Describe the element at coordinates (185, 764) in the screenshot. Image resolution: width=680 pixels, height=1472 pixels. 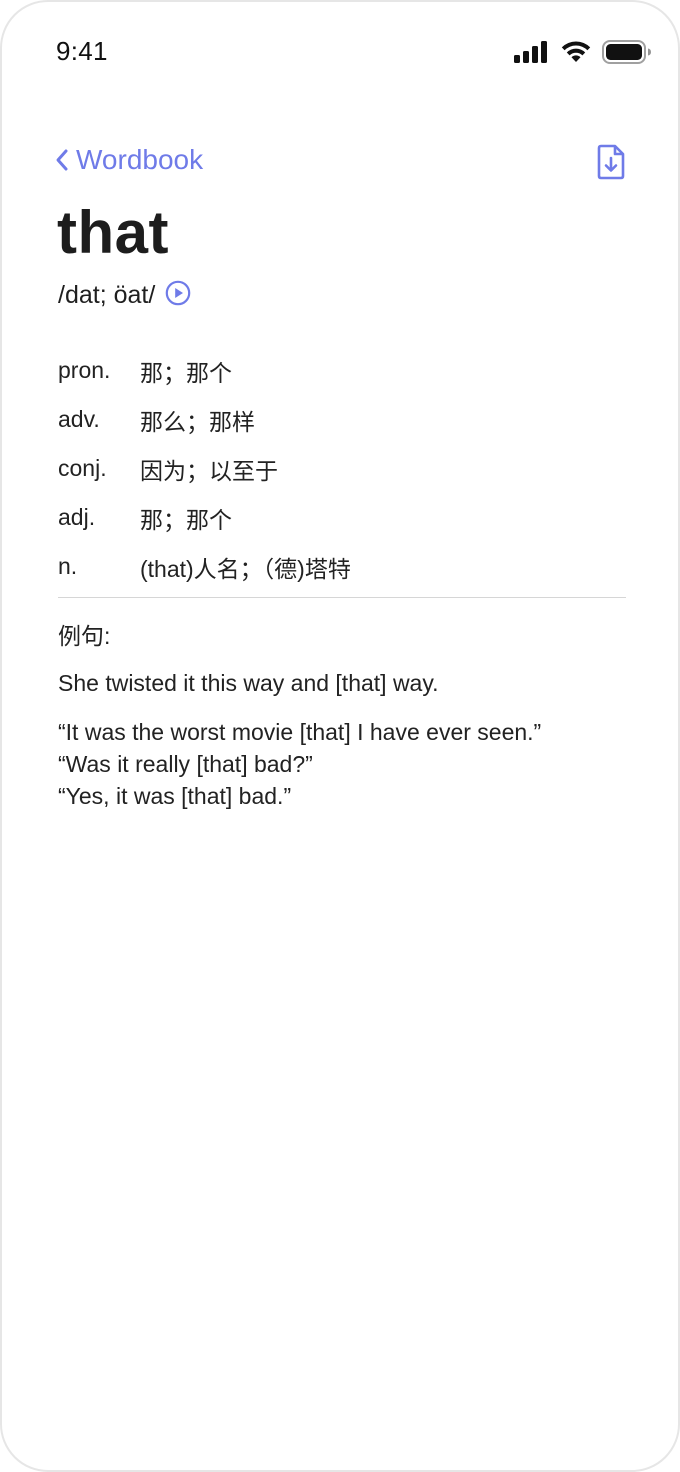
I see `example-line: “Was it really [that] bad?”` at that location.